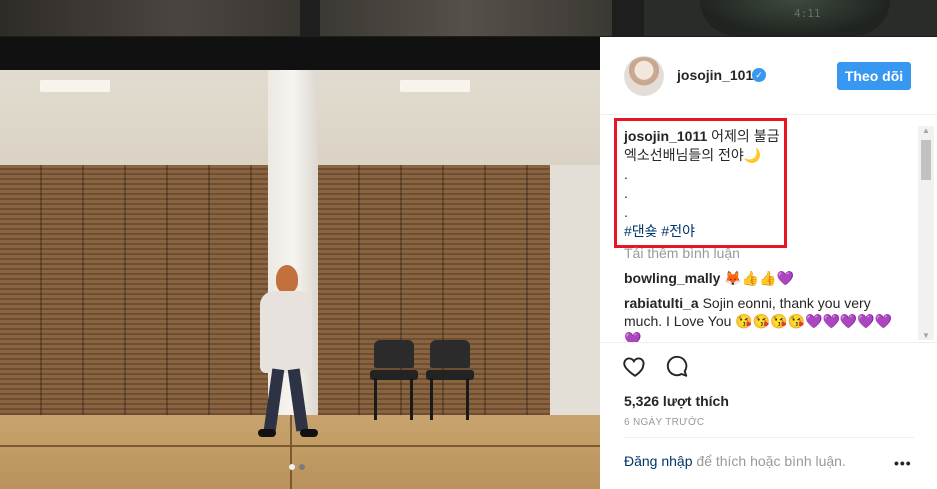  I want to click on login-link: Đăng nhập, so click(658, 461).